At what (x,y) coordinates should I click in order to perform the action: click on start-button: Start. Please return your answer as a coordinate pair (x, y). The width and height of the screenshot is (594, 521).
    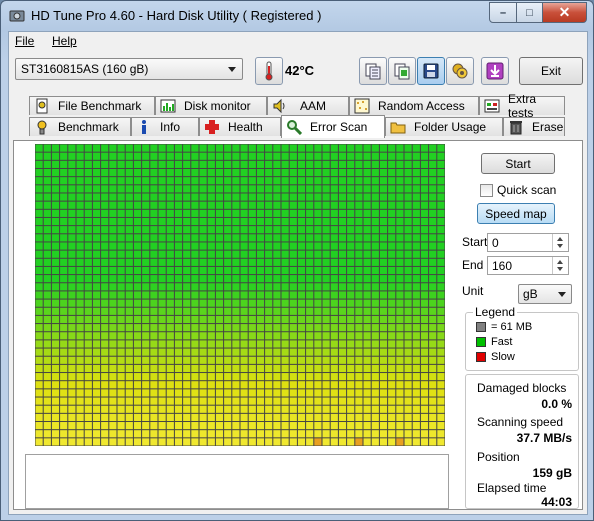
    Looking at the image, I should click on (518, 163).